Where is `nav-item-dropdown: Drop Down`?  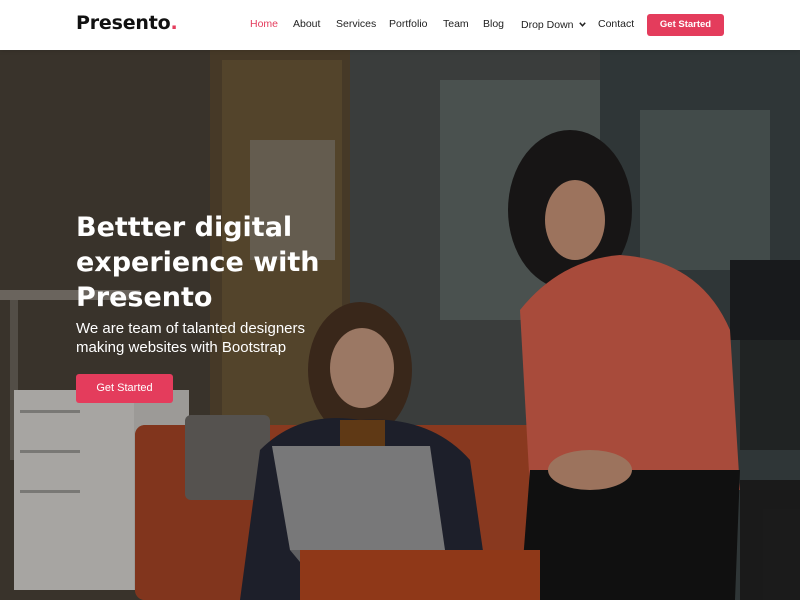 nav-item-dropdown: Drop Down is located at coordinates (553, 24).